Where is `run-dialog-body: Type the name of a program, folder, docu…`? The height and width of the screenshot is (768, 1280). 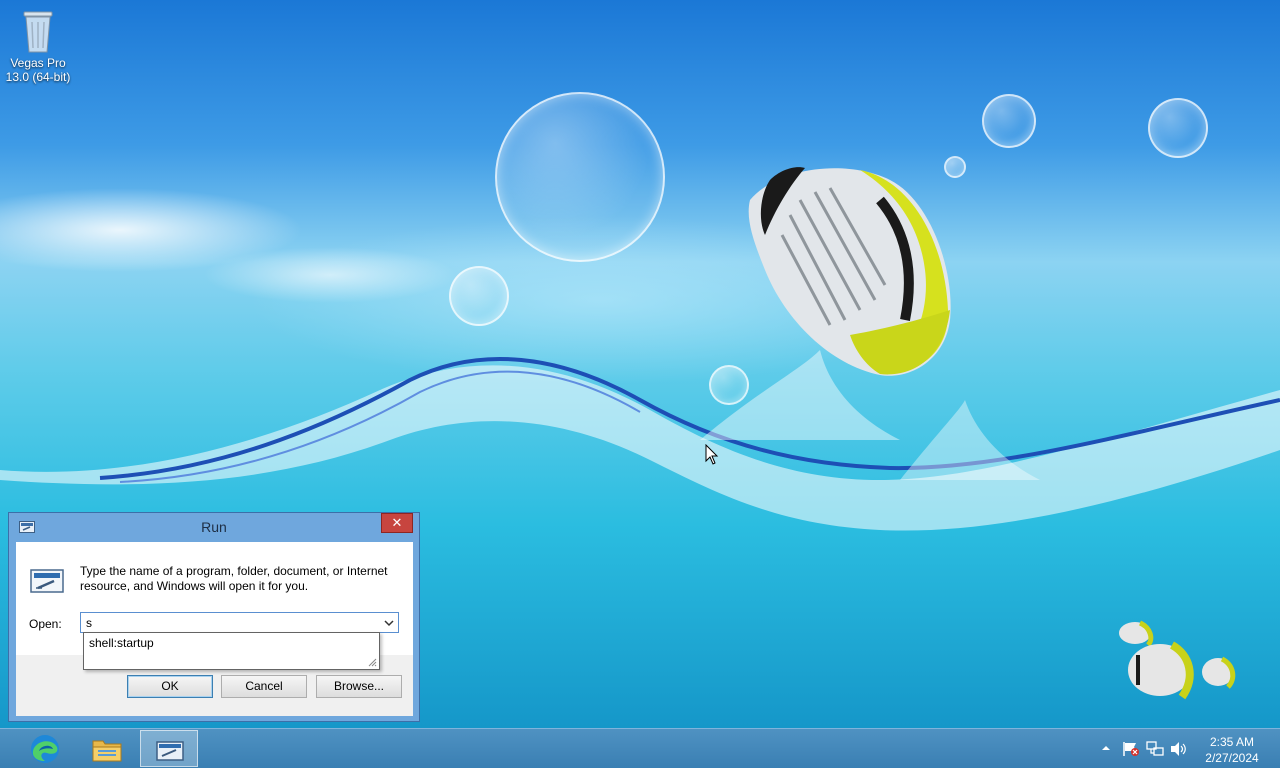
run-dialog-body: Type the name of a program, folder, docu… is located at coordinates (214, 629).